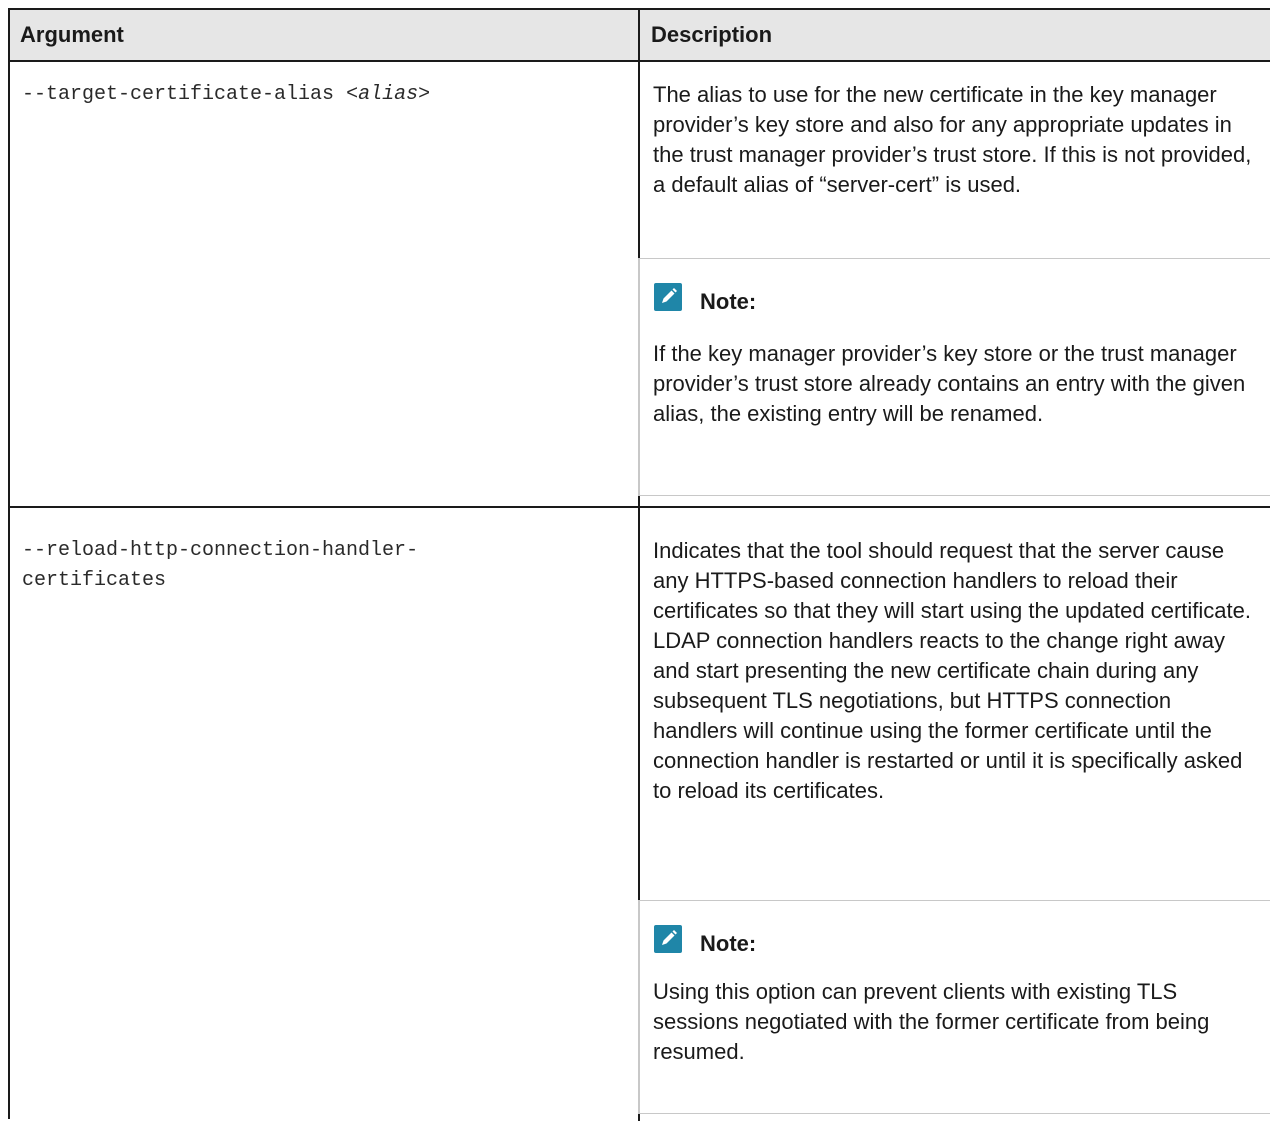  I want to click on argument-line-1: --reload-http-connection-handler-, so click(220, 550).